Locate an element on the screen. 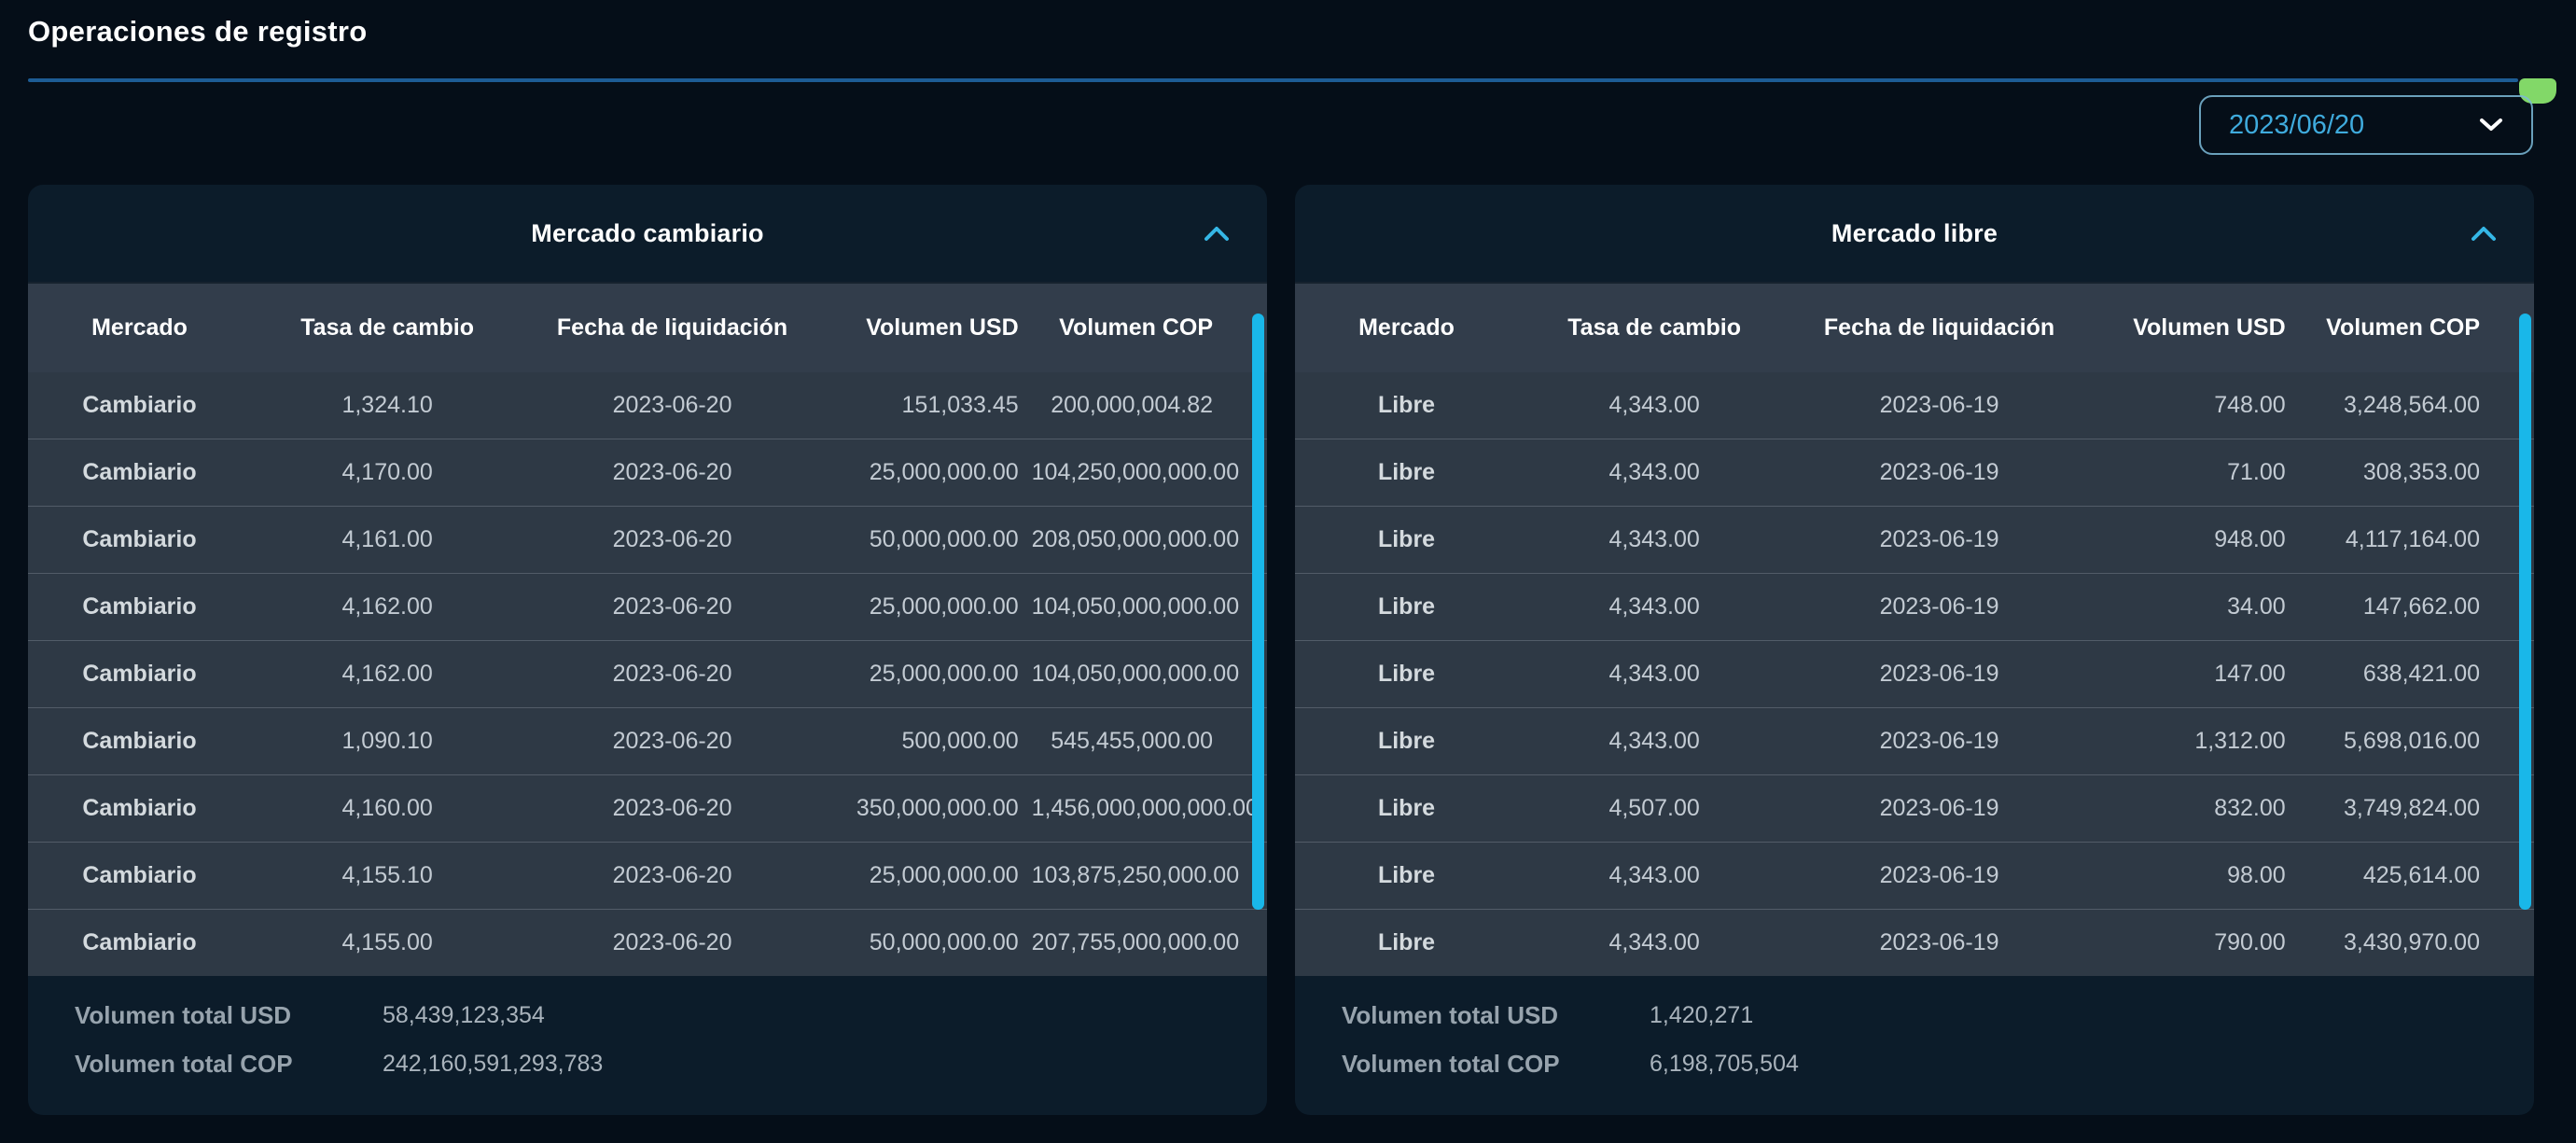  total-usd-value: 58,439,123,354 is located at coordinates (464, 1014).